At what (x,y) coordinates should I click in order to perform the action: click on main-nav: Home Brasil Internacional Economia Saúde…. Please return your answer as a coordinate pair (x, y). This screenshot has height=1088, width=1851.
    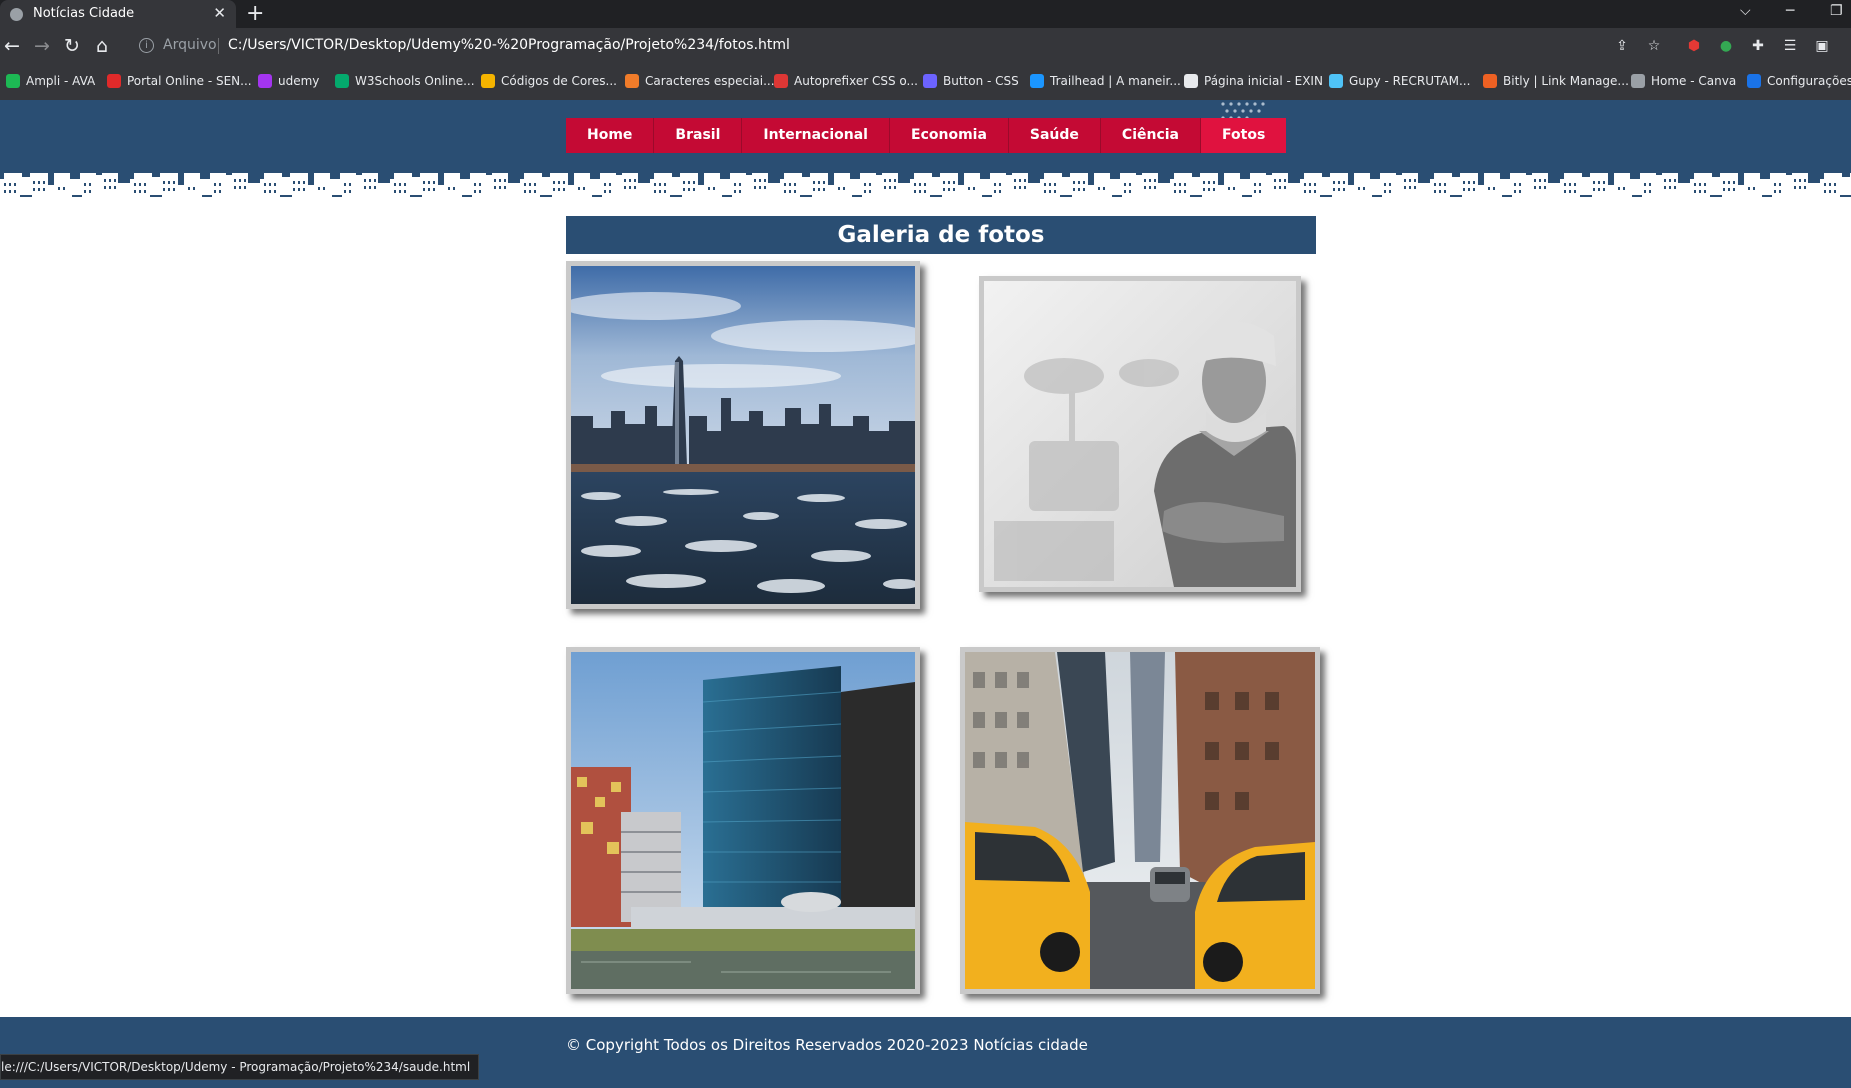
    Looking at the image, I should click on (926, 135).